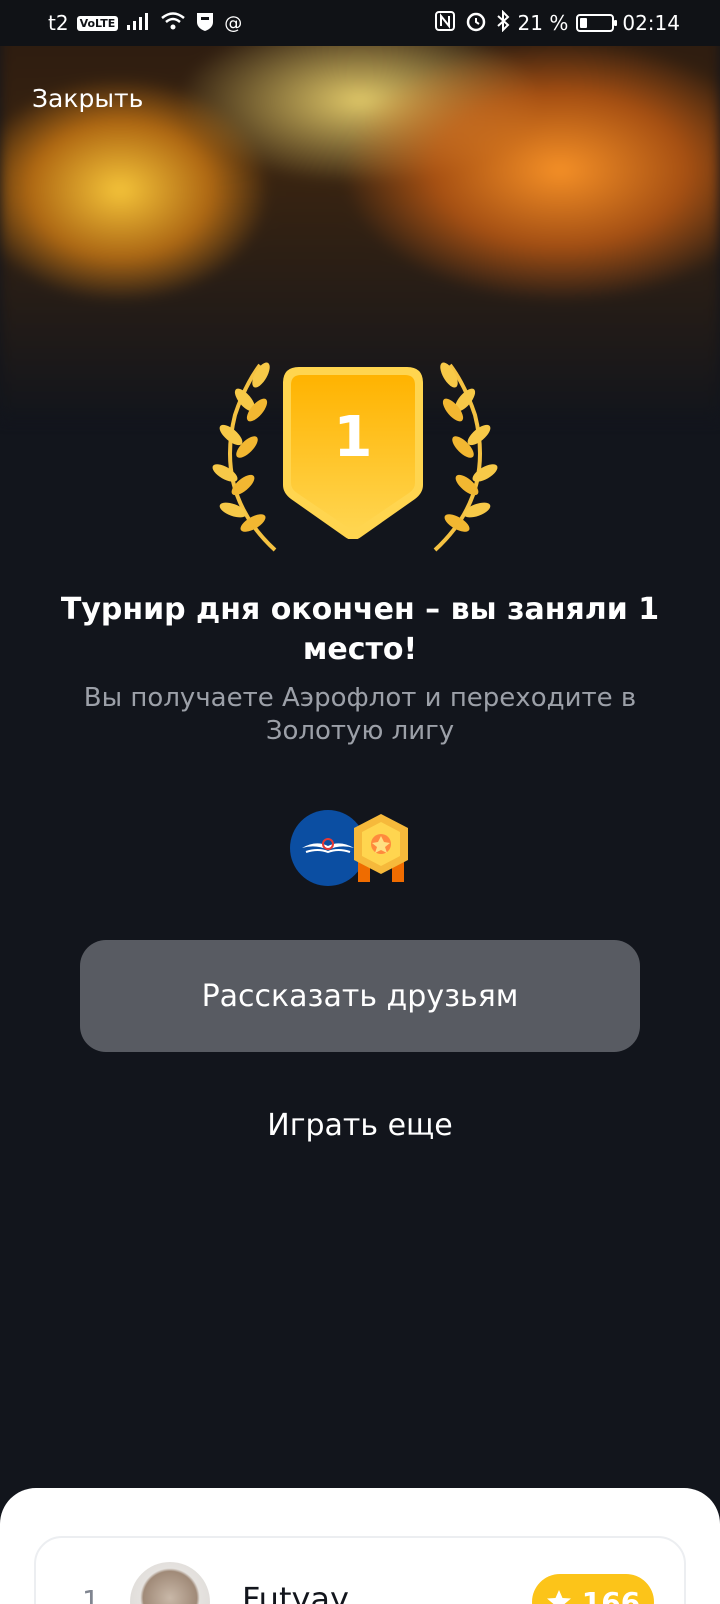  I want to click on first-place-badge: 1, so click(355, 455).